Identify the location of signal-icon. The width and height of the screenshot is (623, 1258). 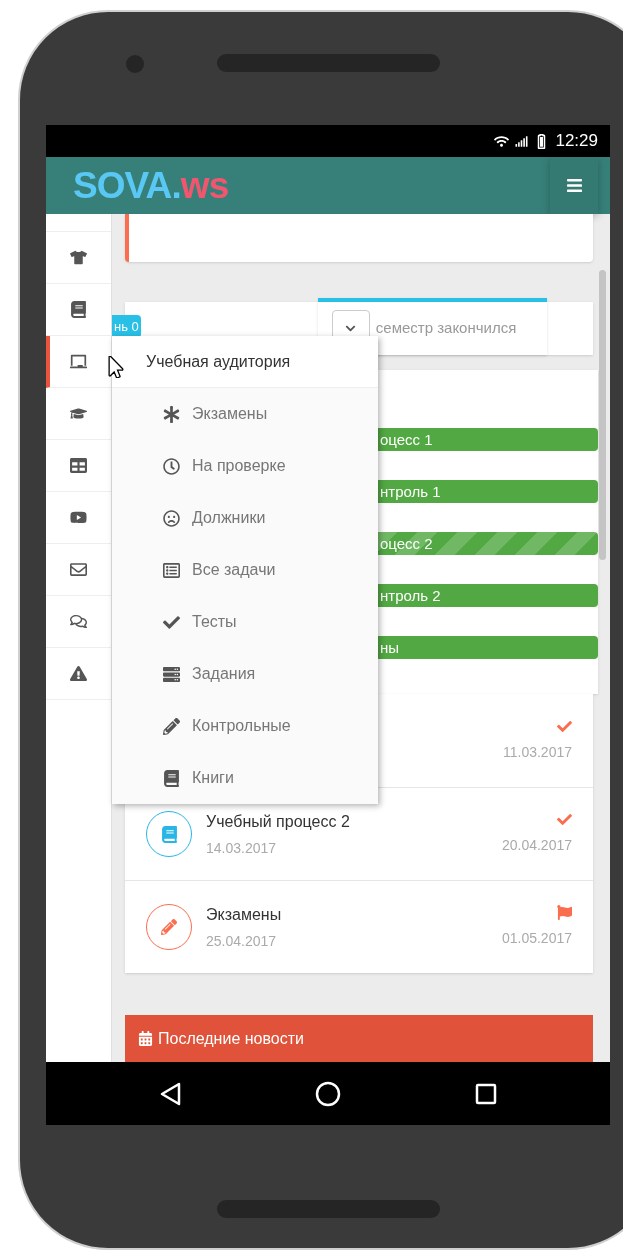
(522, 141).